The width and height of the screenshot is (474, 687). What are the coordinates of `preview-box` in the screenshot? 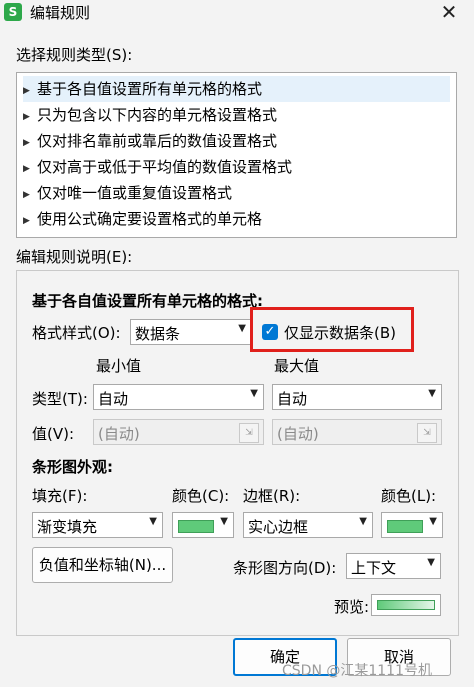 It's located at (406, 605).